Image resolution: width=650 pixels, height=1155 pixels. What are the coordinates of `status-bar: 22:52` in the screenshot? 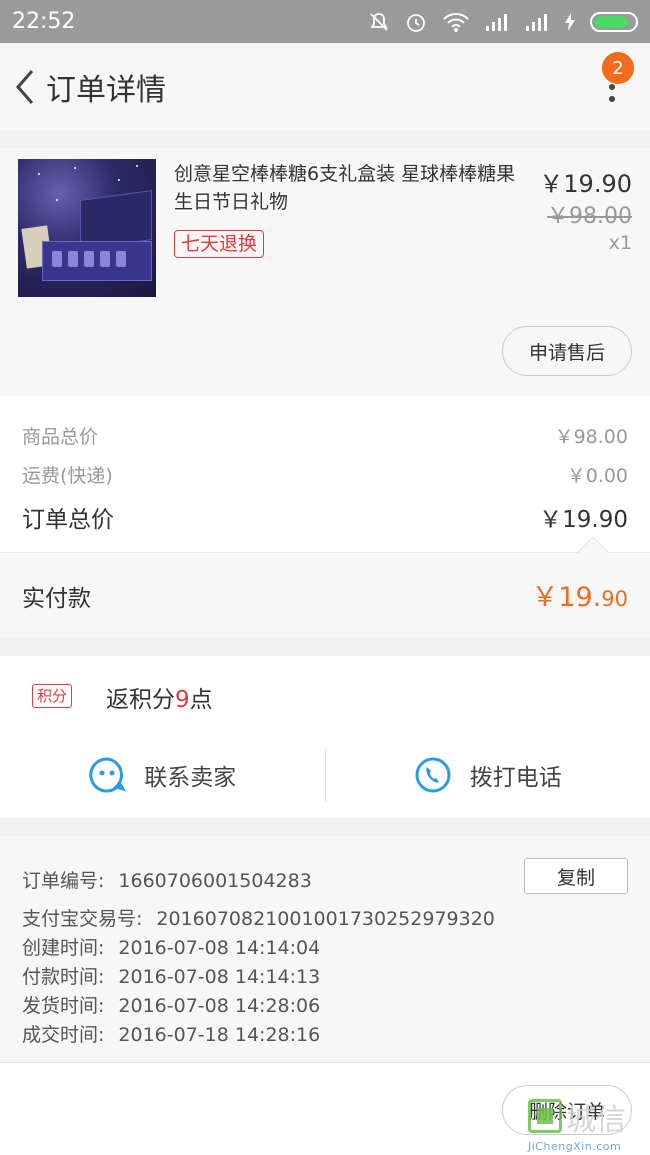 It's located at (325, 21).